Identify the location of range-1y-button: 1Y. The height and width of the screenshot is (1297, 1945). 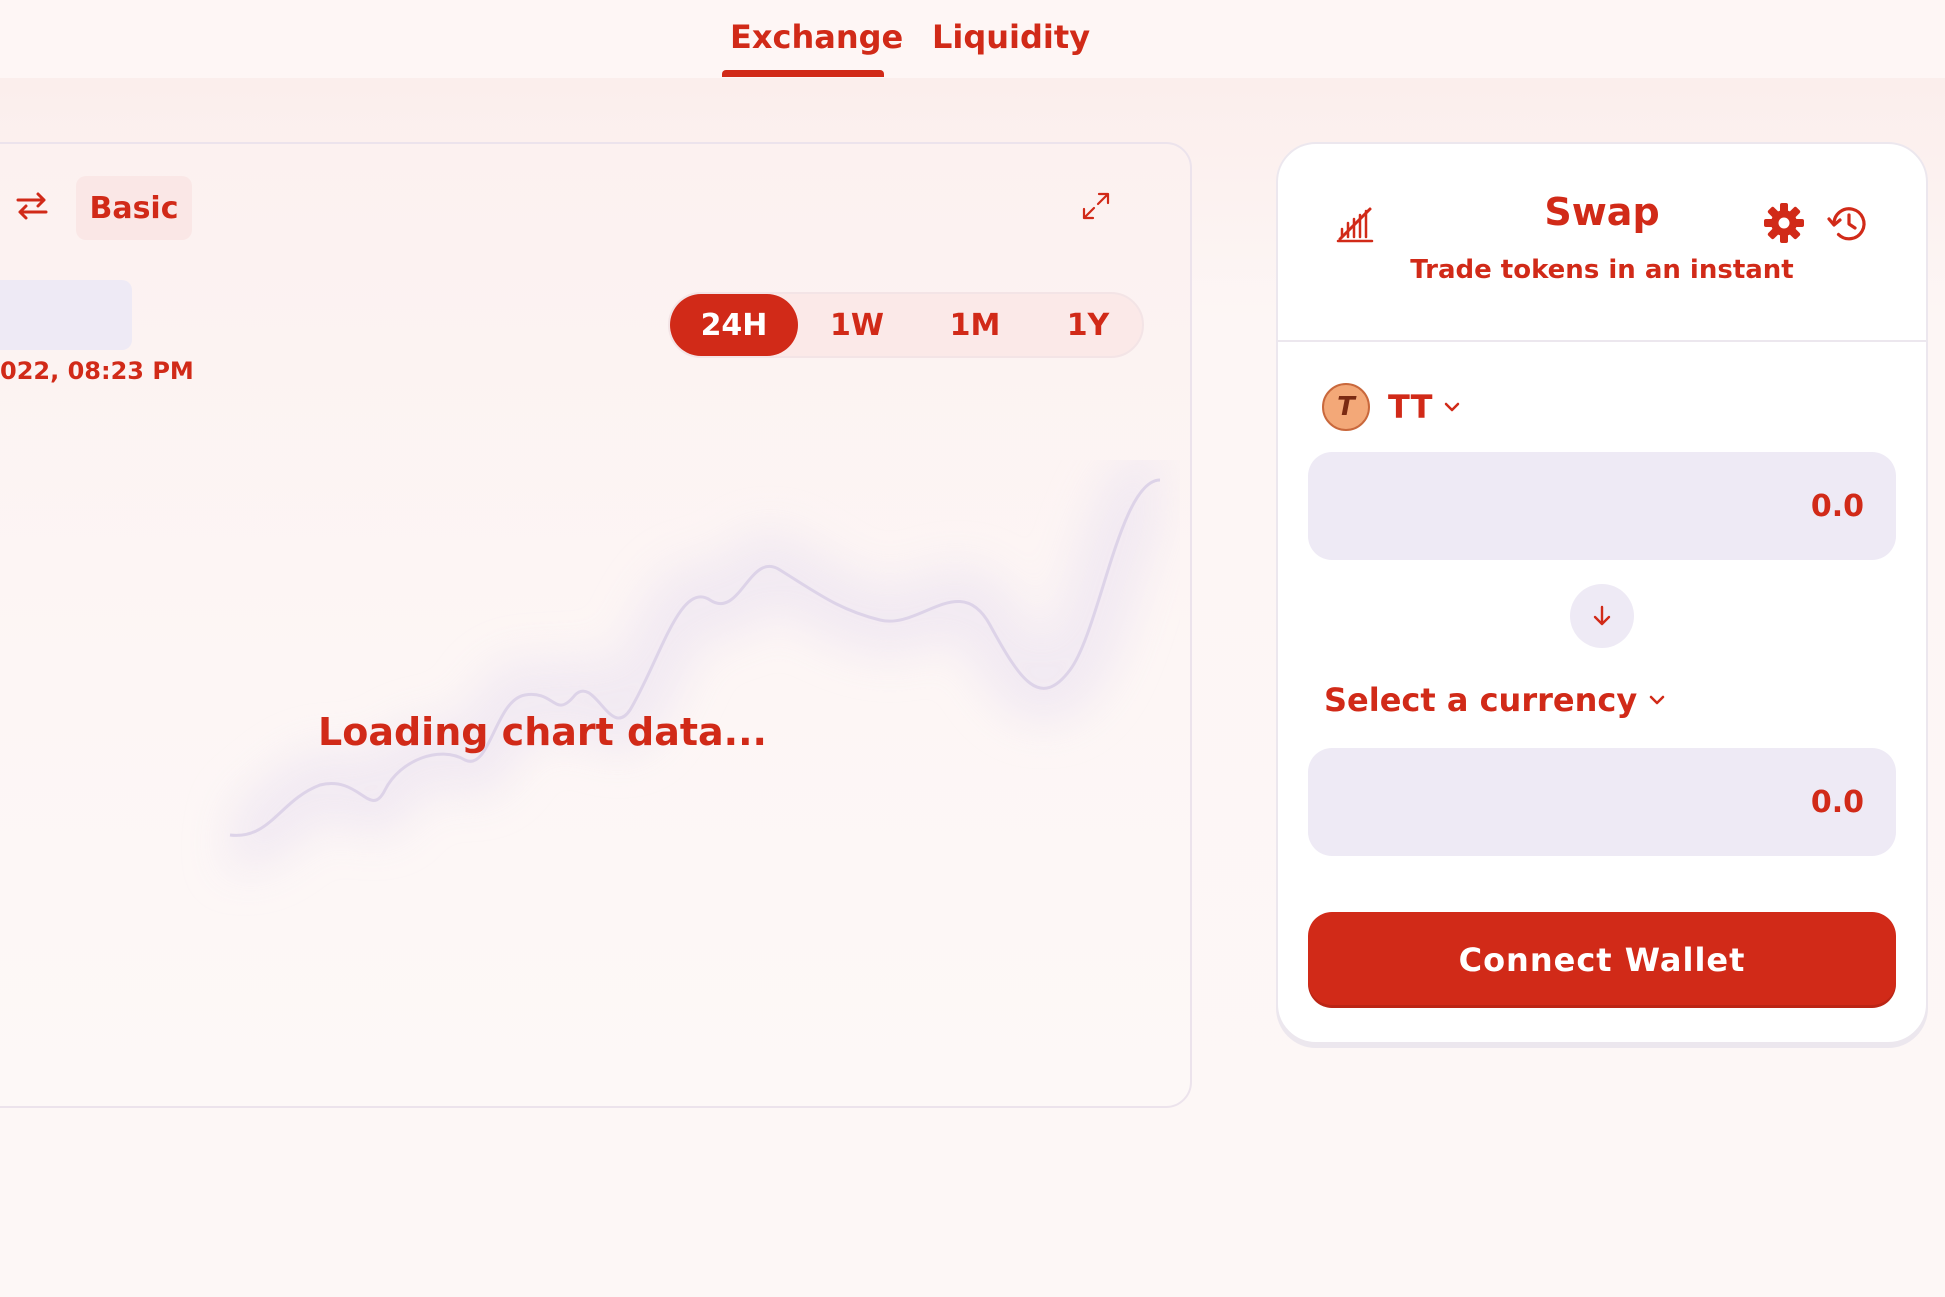
(1088, 325).